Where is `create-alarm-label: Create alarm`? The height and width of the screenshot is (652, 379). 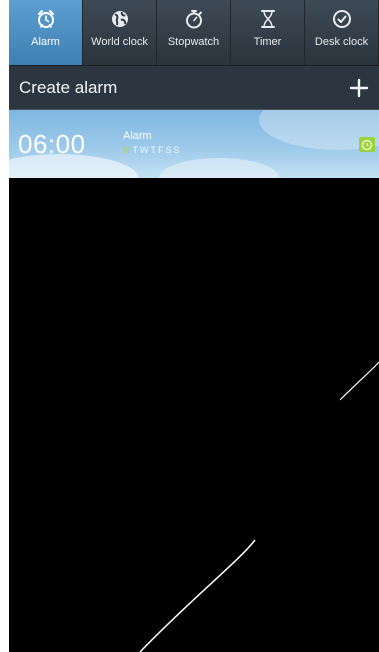 create-alarm-label: Create alarm is located at coordinates (68, 87).